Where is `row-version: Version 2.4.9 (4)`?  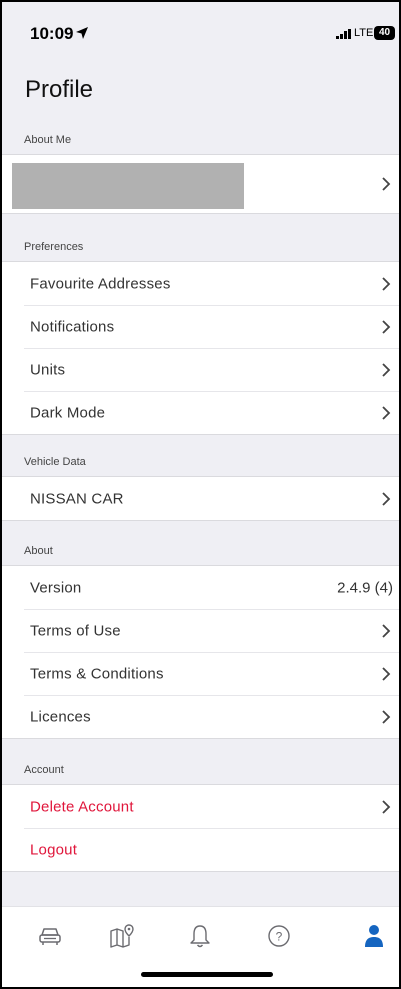 row-version: Version 2.4.9 (4) is located at coordinates (200, 587).